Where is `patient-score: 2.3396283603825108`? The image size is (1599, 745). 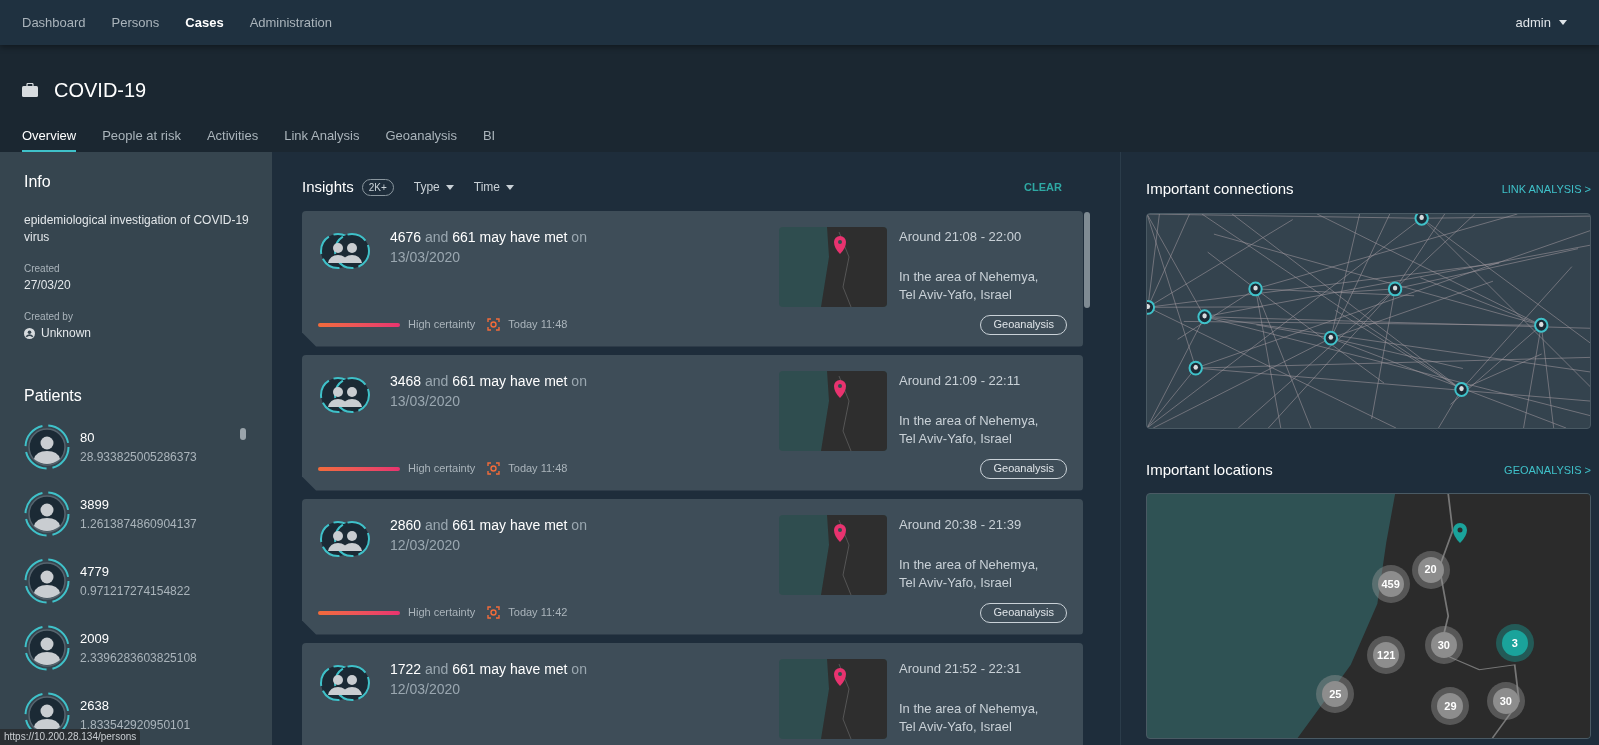 patient-score: 2.3396283603825108 is located at coordinates (138, 658).